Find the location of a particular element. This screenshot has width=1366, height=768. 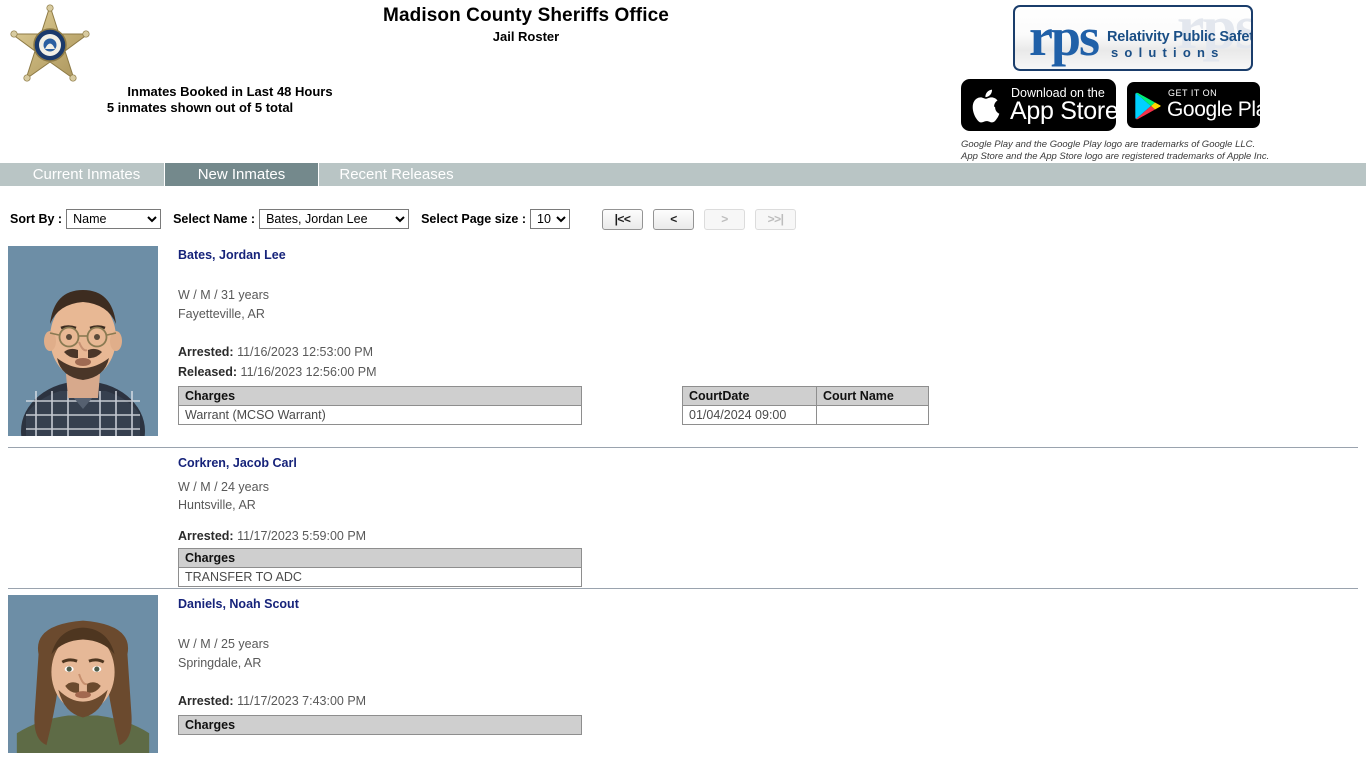

page-size-select: 10 is located at coordinates (550, 219).